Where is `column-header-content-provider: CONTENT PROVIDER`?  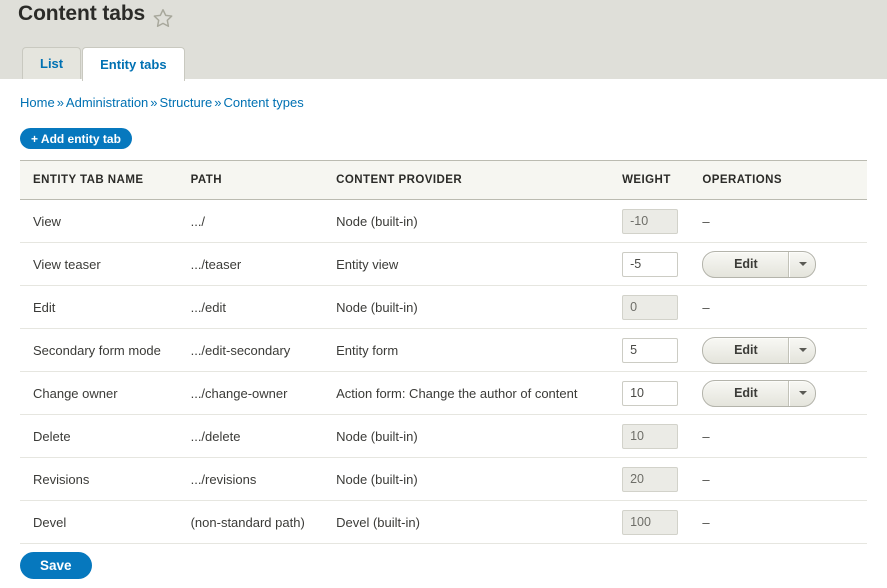 column-header-content-provider: CONTENT PROVIDER is located at coordinates (479, 180).